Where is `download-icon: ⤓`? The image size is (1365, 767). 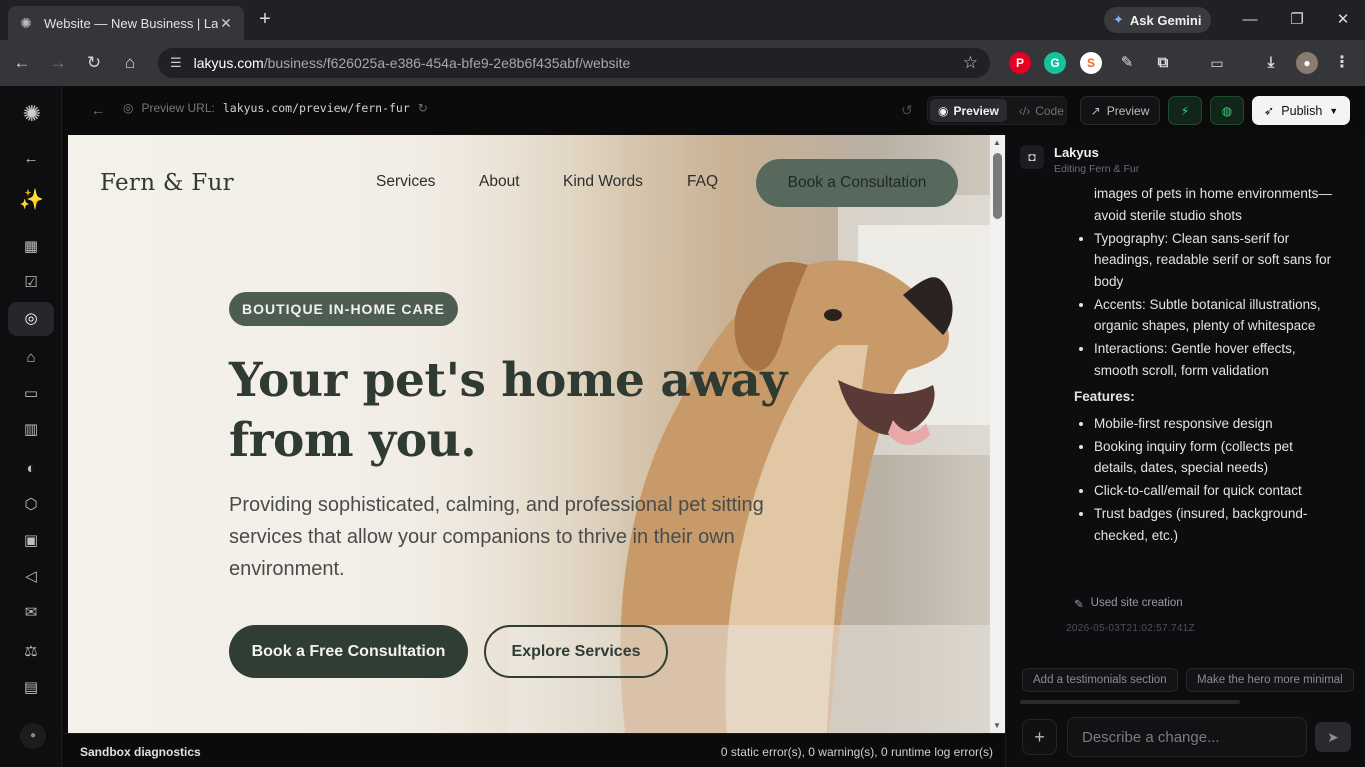
download-icon: ⤓ is located at coordinates (1271, 63).